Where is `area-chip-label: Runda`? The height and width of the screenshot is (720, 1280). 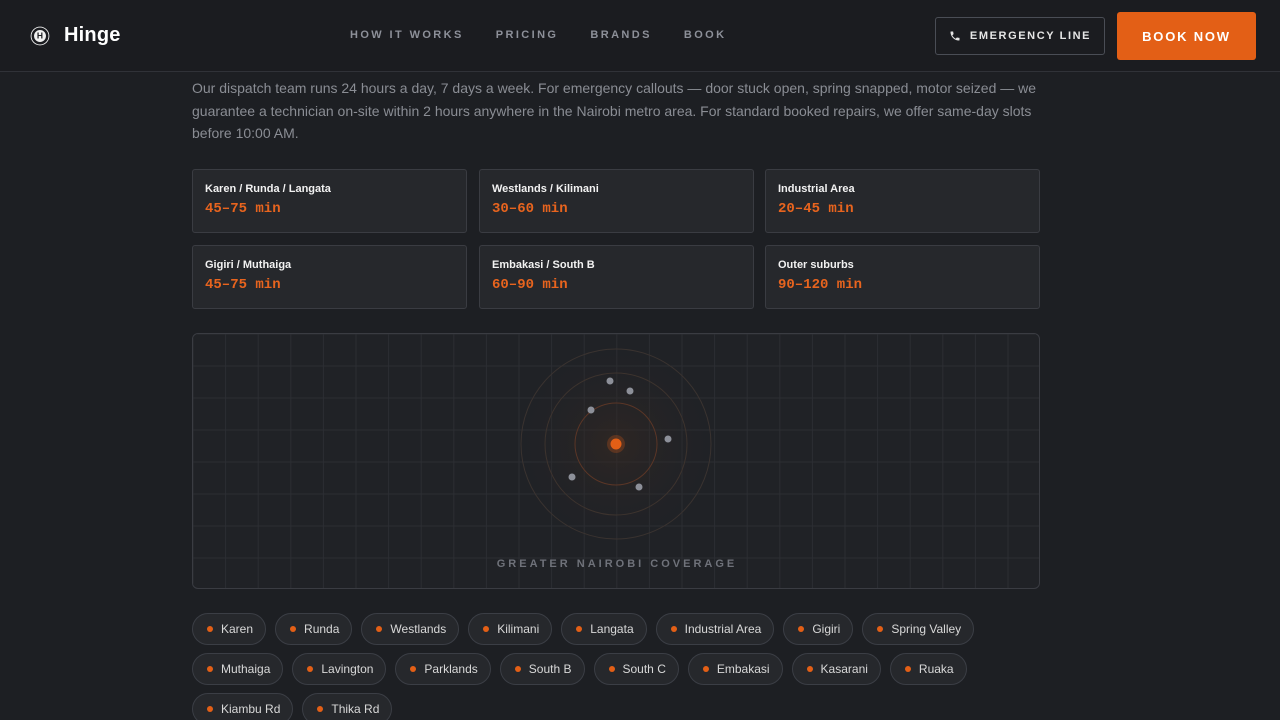 area-chip-label: Runda is located at coordinates (322, 629).